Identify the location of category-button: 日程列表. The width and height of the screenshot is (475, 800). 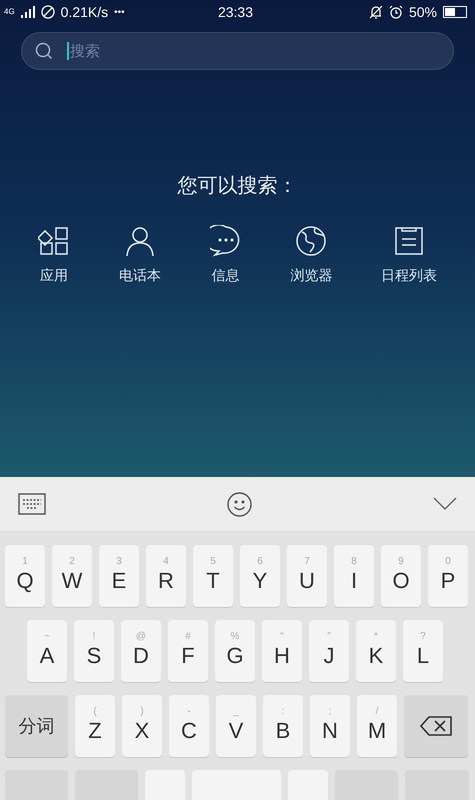
(409, 255).